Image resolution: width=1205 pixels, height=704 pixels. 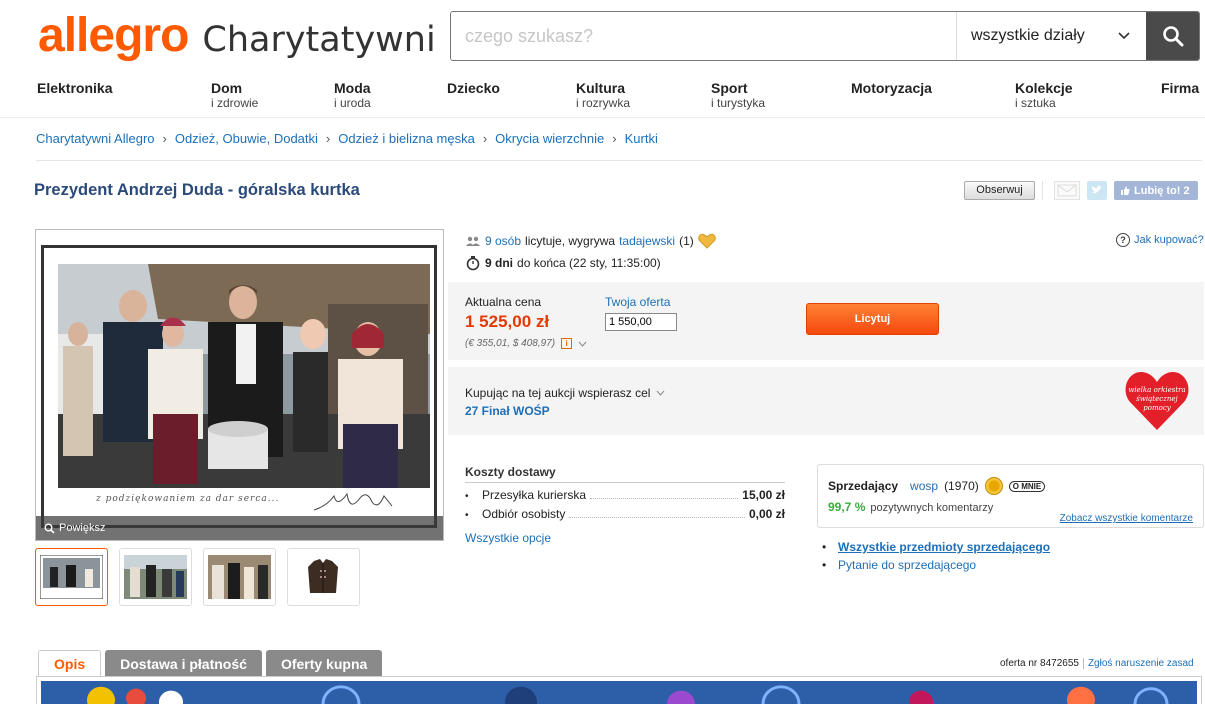 What do you see at coordinates (993, 486) in the screenshot?
I see `super-seller-icon` at bounding box center [993, 486].